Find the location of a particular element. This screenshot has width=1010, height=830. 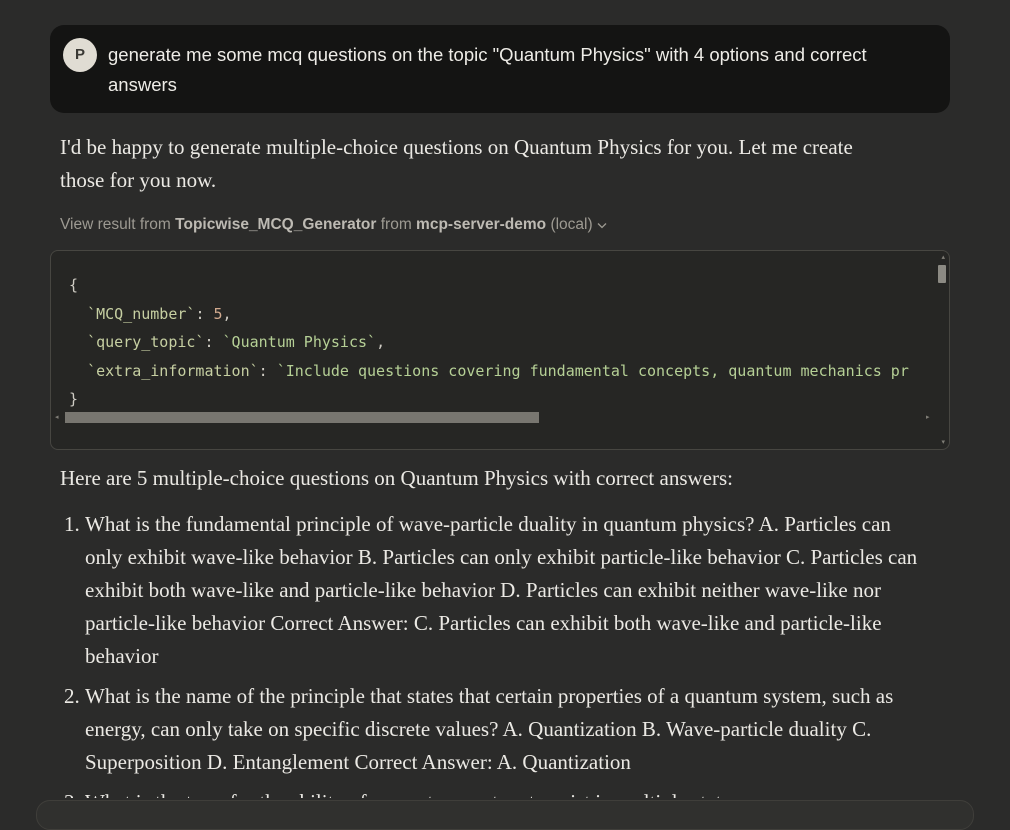

scroll-down-arrow-icon: ▾ is located at coordinates (943, 442).